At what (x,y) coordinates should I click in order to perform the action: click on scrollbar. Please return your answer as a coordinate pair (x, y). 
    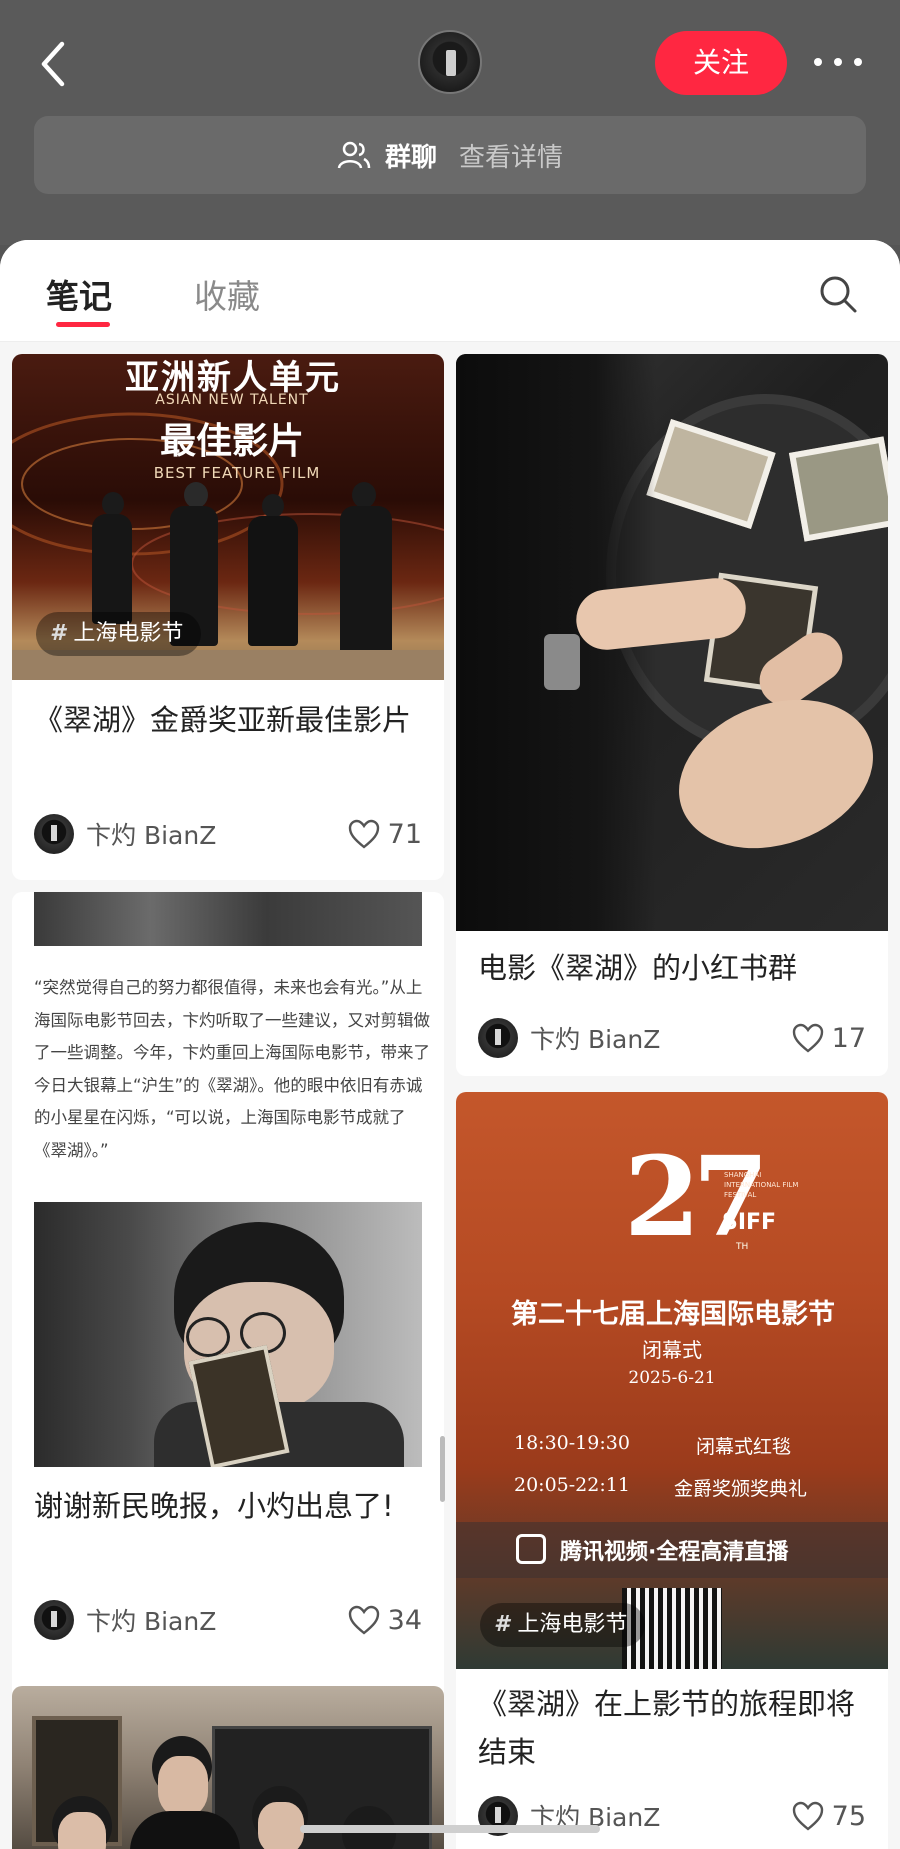
    Looking at the image, I should click on (442, 1469).